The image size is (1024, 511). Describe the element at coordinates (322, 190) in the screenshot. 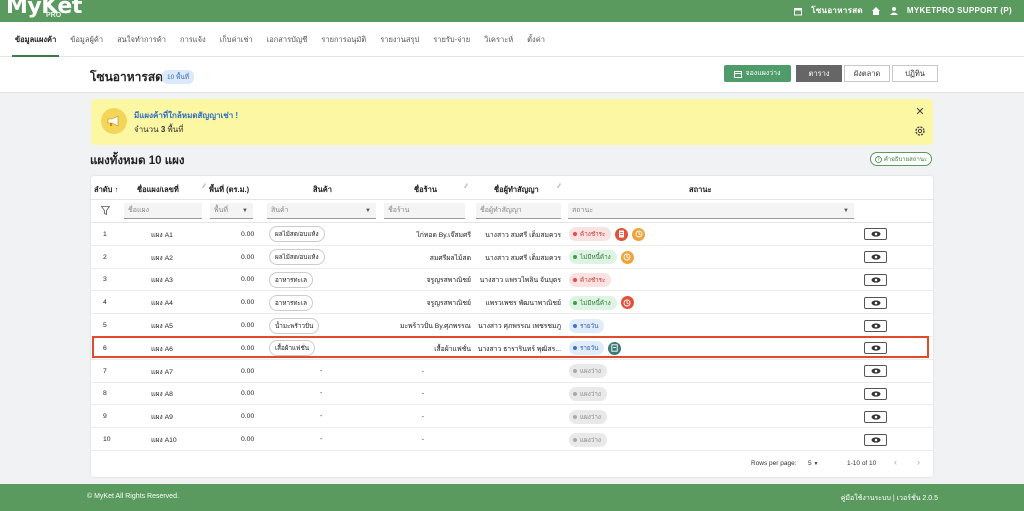

I see `col-product-header: สินค้า` at that location.